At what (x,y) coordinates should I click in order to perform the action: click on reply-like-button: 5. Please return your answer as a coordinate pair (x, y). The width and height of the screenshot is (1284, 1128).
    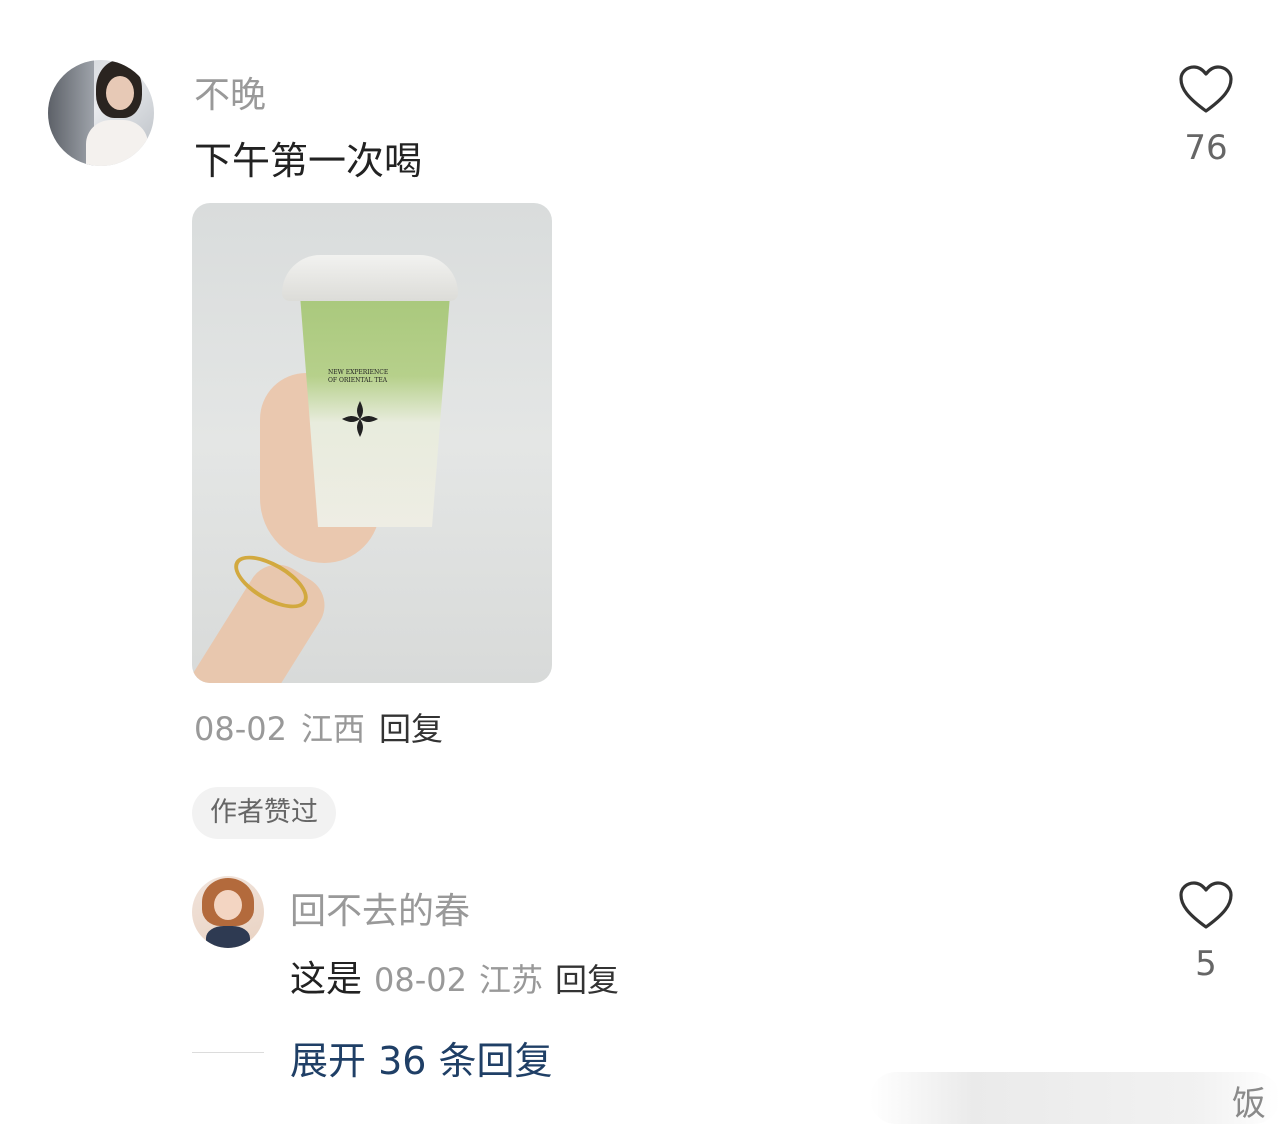
    Looking at the image, I should click on (1206, 932).